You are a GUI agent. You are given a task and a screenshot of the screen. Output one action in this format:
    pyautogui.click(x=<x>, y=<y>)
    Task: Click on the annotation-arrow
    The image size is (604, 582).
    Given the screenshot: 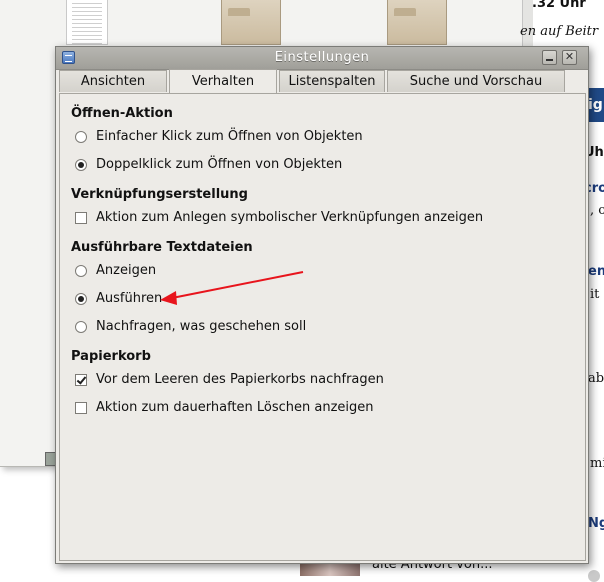 What is the action you would take?
    pyautogui.click(x=232, y=288)
    